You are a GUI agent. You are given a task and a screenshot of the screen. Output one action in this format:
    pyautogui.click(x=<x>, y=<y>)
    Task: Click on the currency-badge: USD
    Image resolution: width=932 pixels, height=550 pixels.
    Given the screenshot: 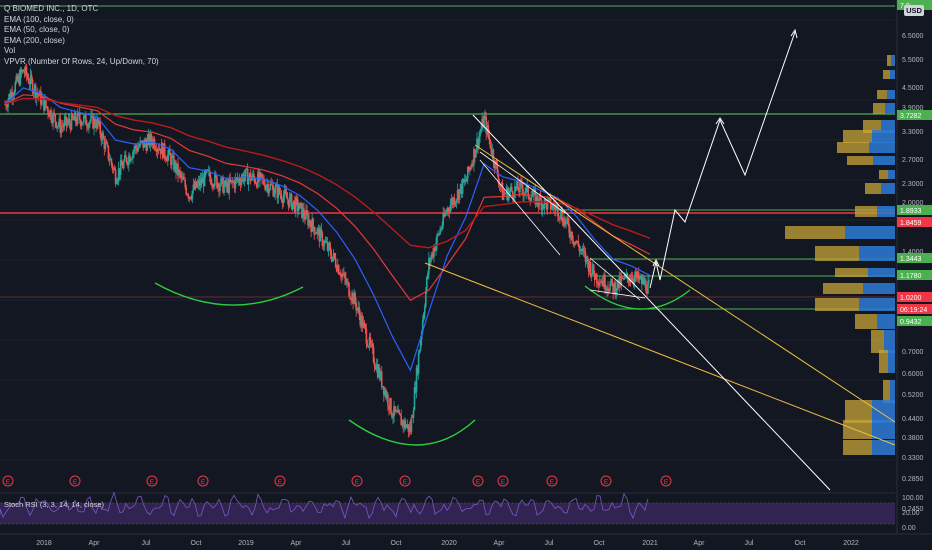 What is the action you would take?
    pyautogui.click(x=914, y=10)
    